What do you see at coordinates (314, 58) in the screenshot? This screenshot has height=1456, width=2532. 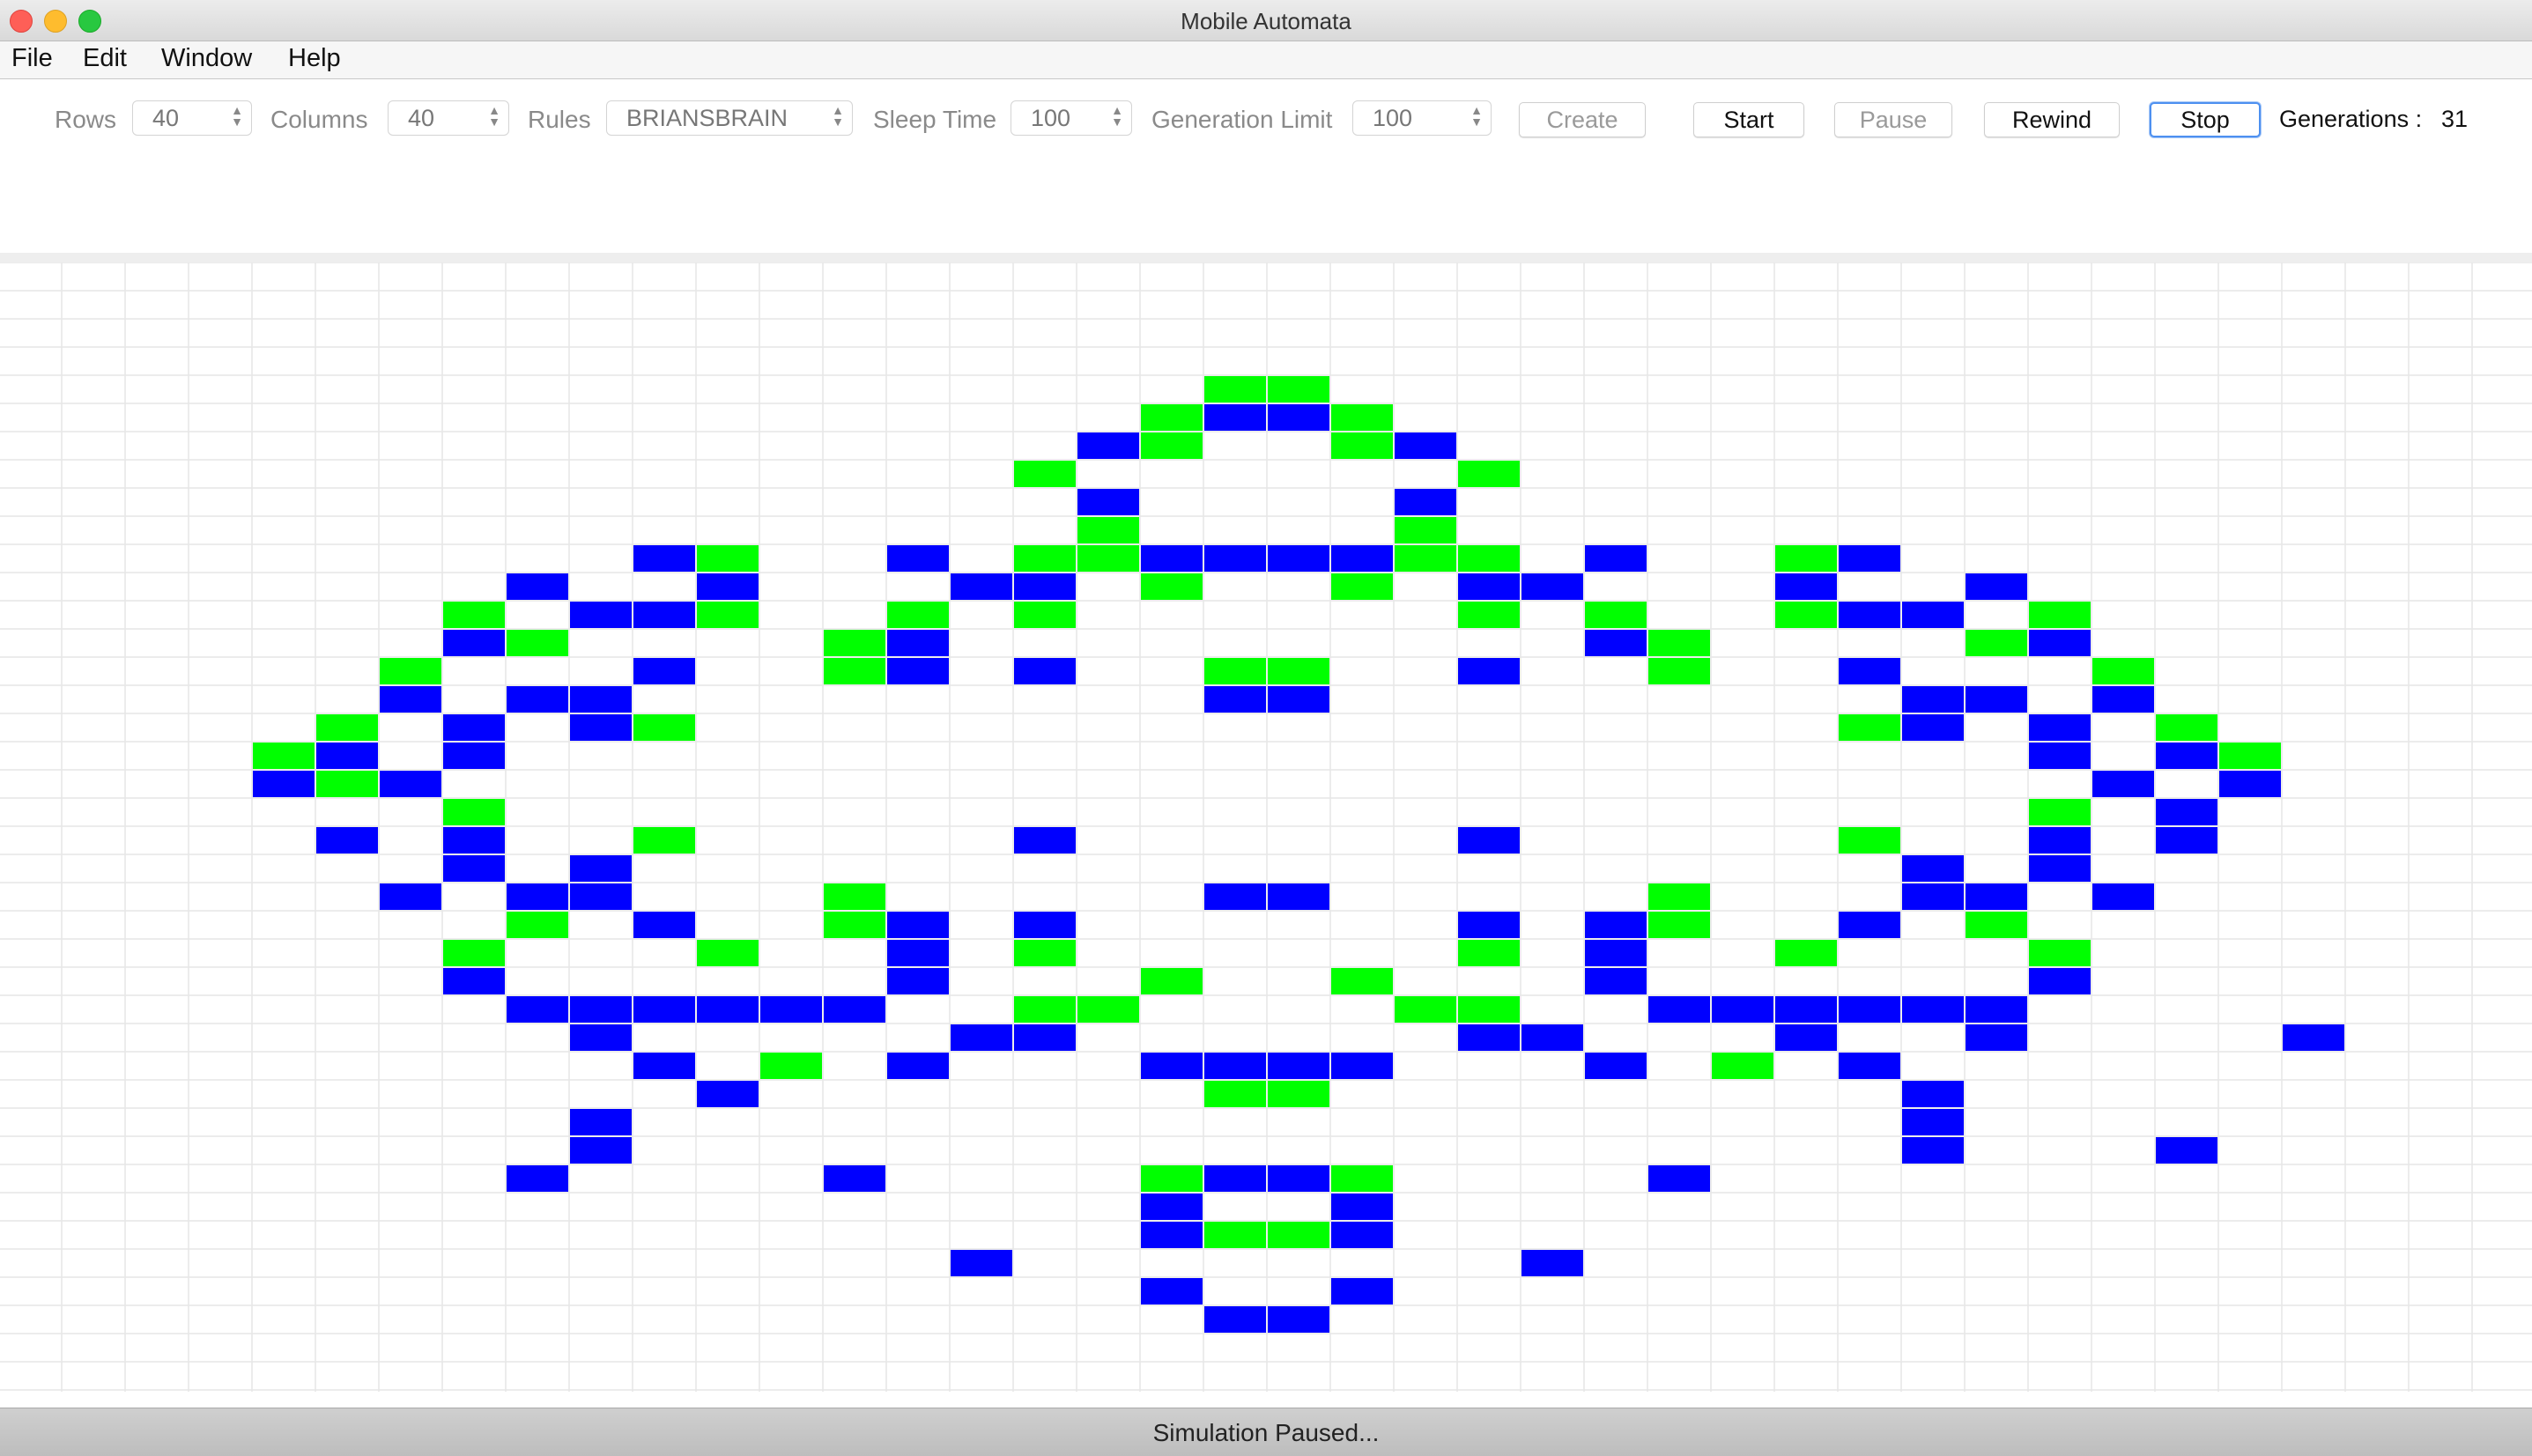 I see `menu-help: Help` at bounding box center [314, 58].